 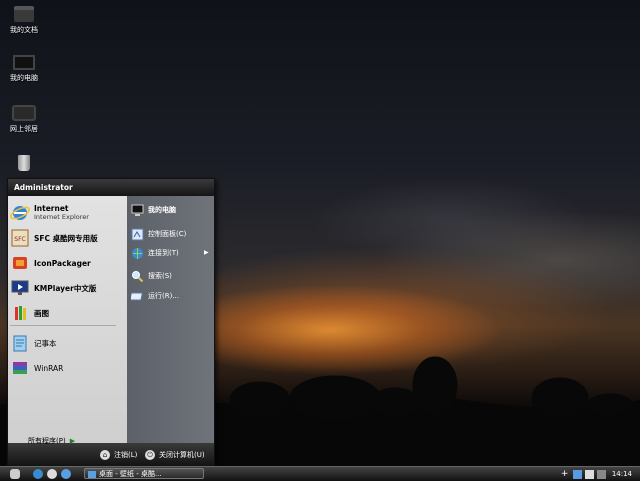 I want to click on program-title: Internet, so click(x=51, y=208).